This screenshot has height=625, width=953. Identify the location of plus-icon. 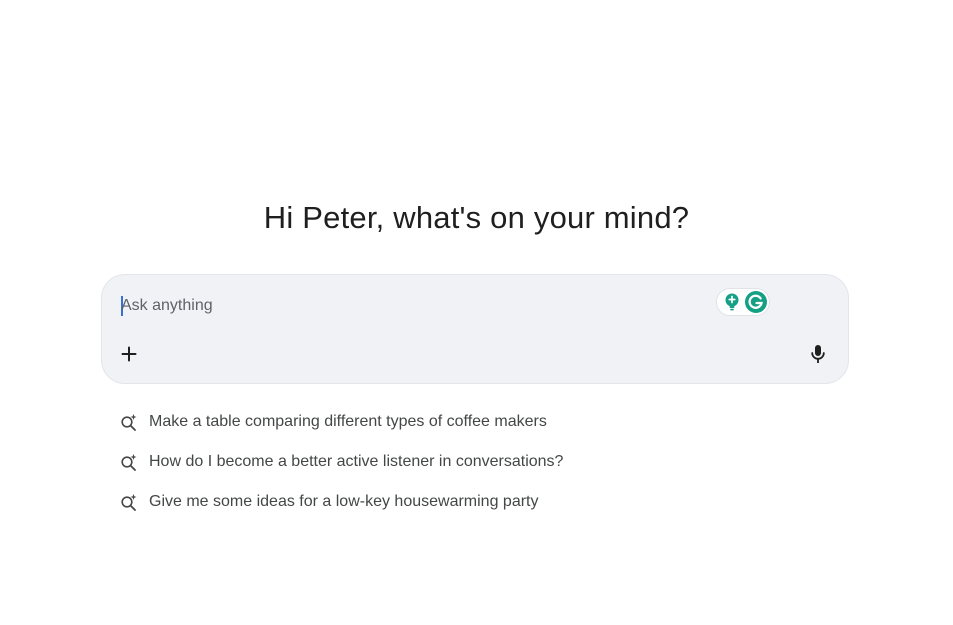
(129, 354).